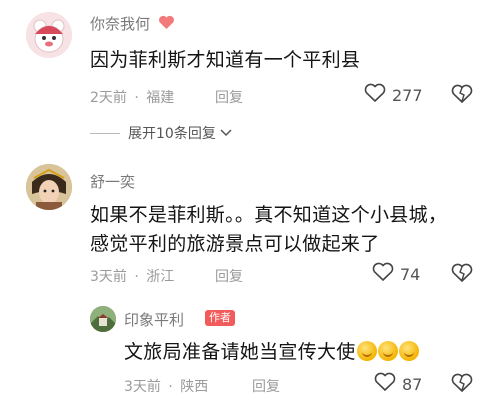  I want to click on author-reply-text: 文旅局准备请她当宣传大使, so click(271, 352).